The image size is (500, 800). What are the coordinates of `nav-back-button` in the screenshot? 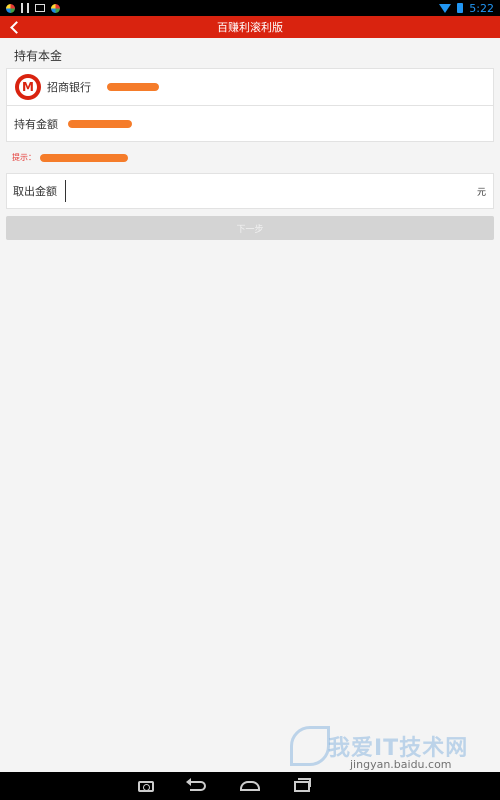 It's located at (198, 786).